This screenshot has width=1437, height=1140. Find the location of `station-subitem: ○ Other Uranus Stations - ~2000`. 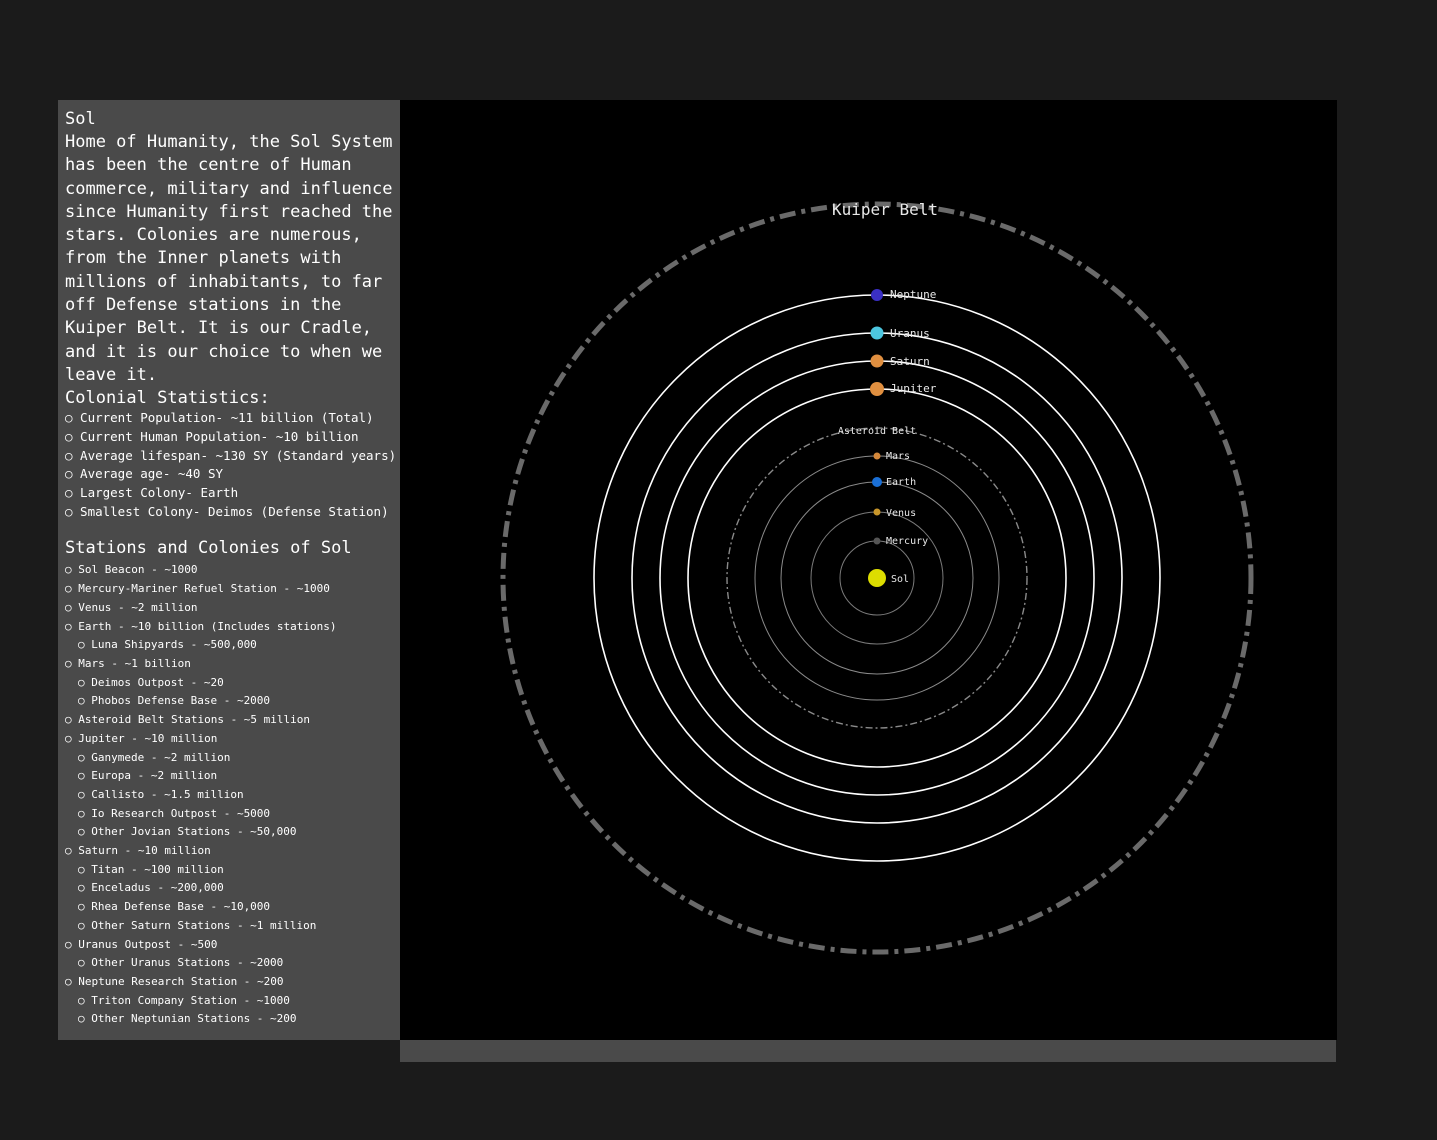

station-subitem: ○ Other Uranus Stations - ~2000 is located at coordinates (181, 963).